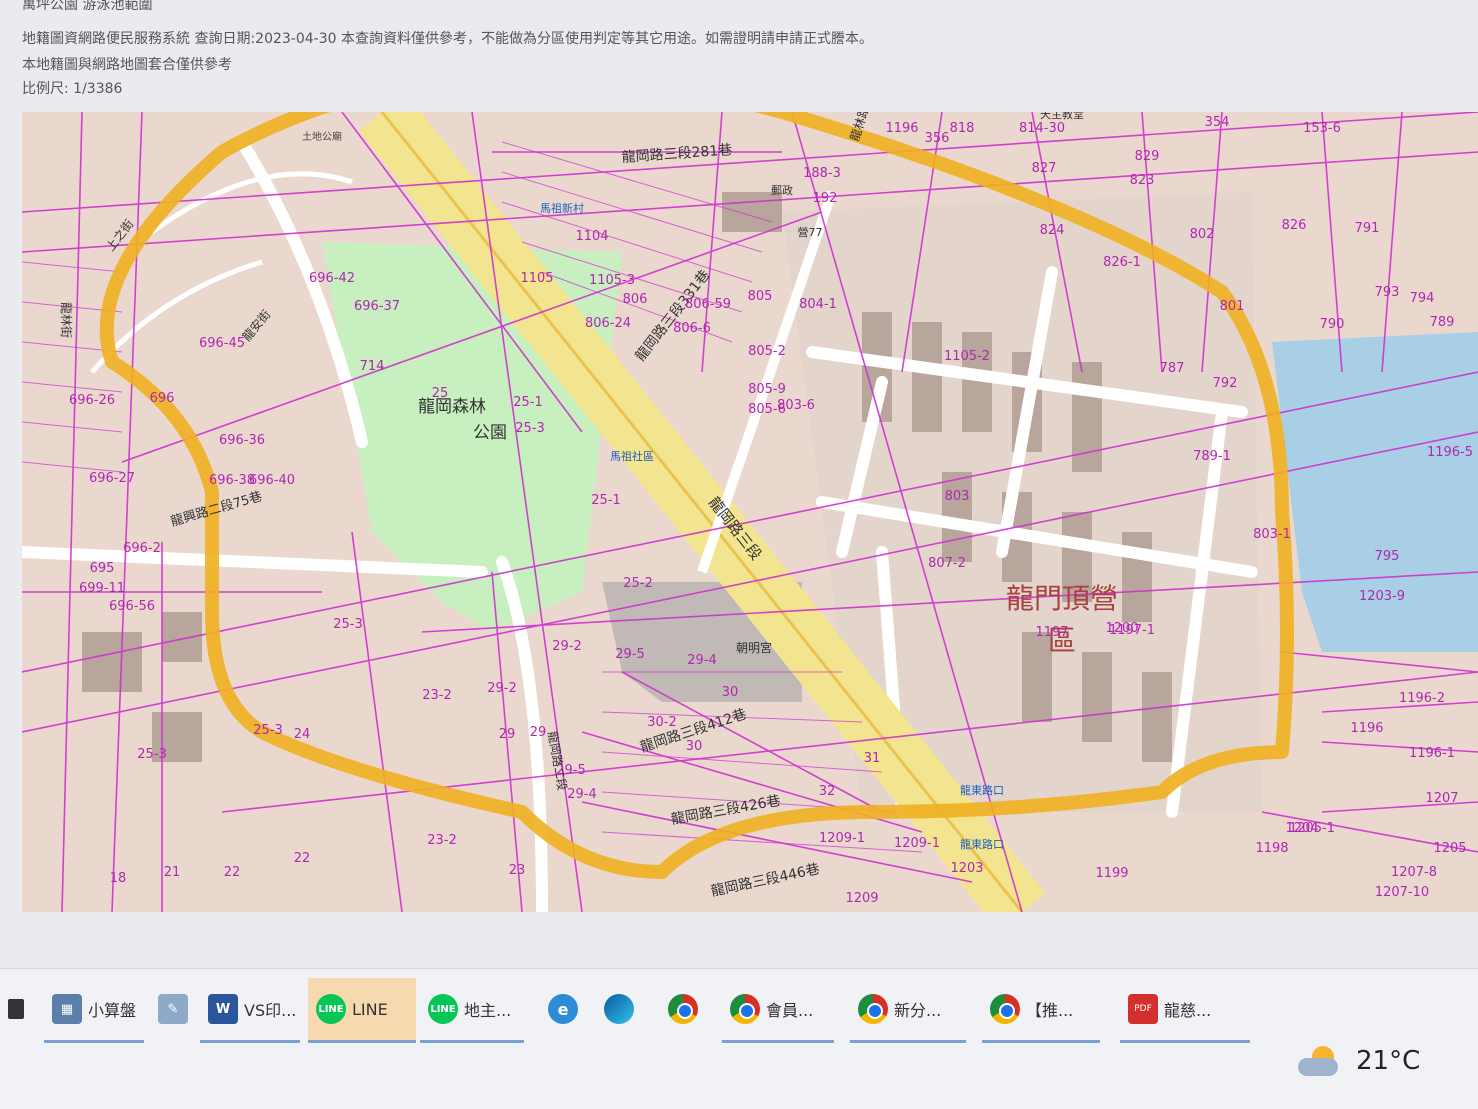  I want to click on taskbar-paint: ✎, so click(173, 1009).